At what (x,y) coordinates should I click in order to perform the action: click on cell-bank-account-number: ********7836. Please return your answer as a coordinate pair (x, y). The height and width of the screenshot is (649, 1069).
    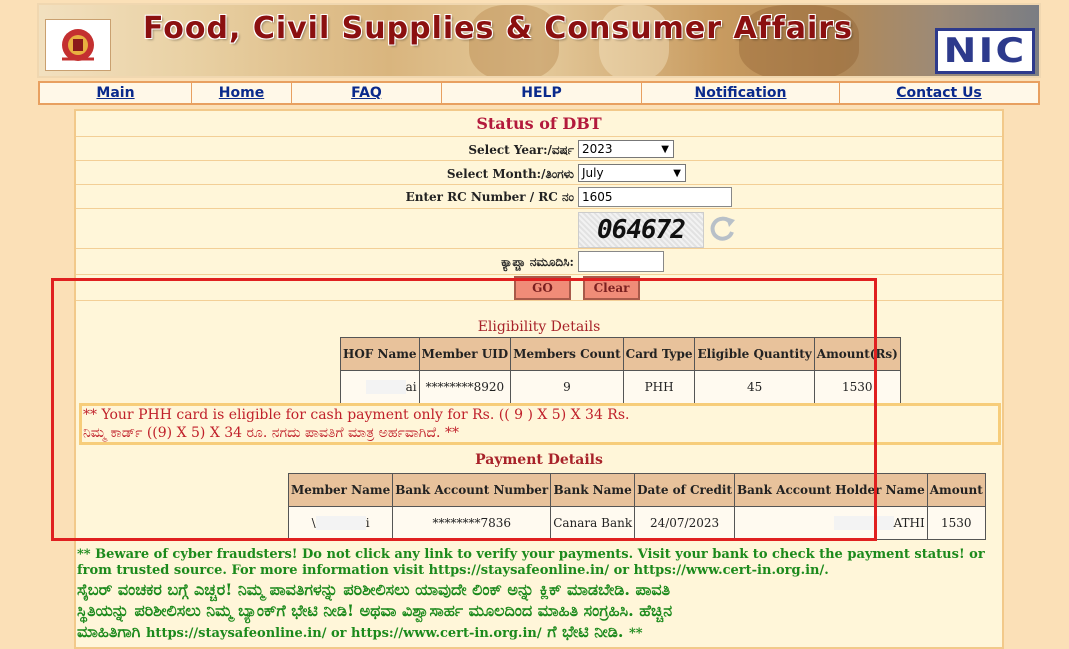
    Looking at the image, I should click on (472, 523).